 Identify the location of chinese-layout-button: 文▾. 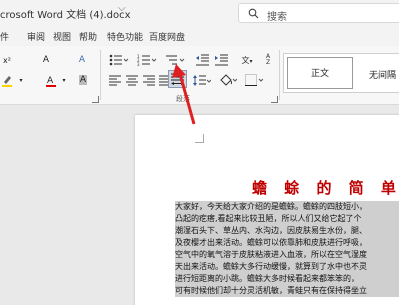
(247, 60).